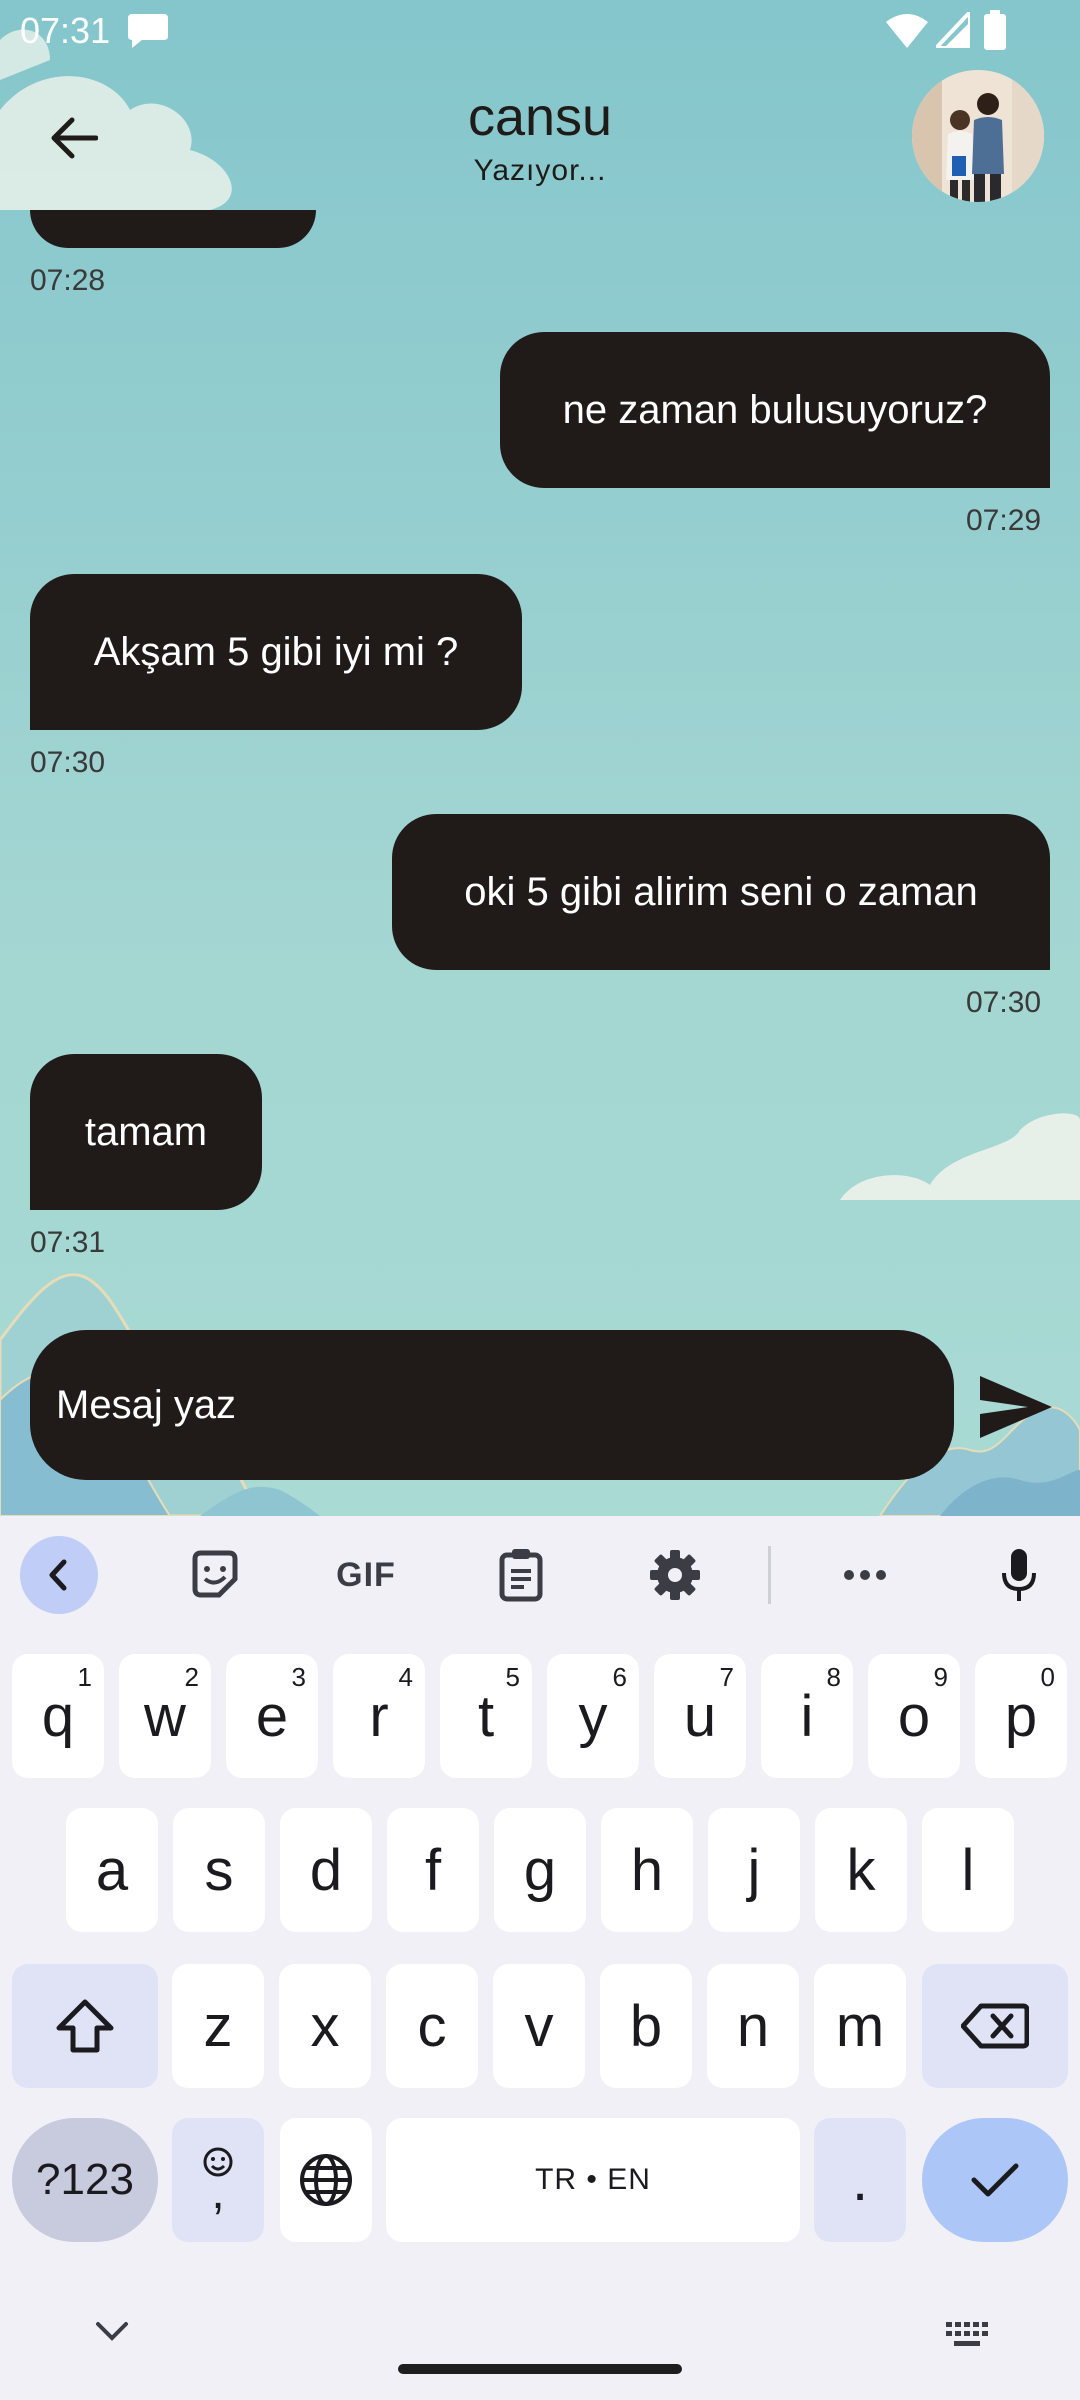 The image size is (1080, 2400). I want to click on gear-icon, so click(675, 1575).